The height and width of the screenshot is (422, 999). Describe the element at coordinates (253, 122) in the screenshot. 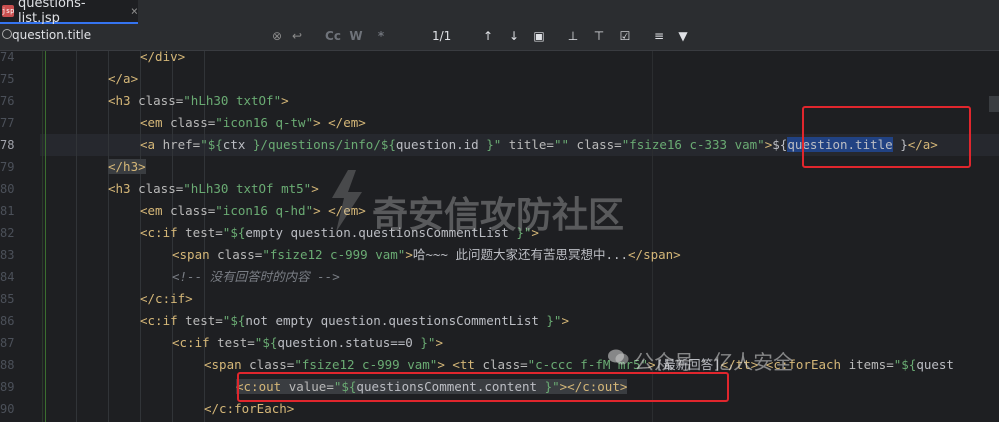

I see `code-line-77: <em class="icon16 q-tw"> </em>` at that location.